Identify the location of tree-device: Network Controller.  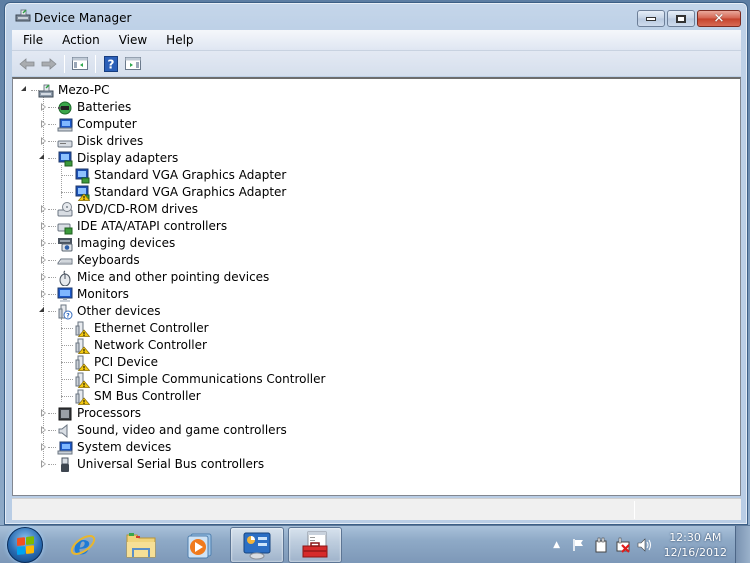
(132, 345).